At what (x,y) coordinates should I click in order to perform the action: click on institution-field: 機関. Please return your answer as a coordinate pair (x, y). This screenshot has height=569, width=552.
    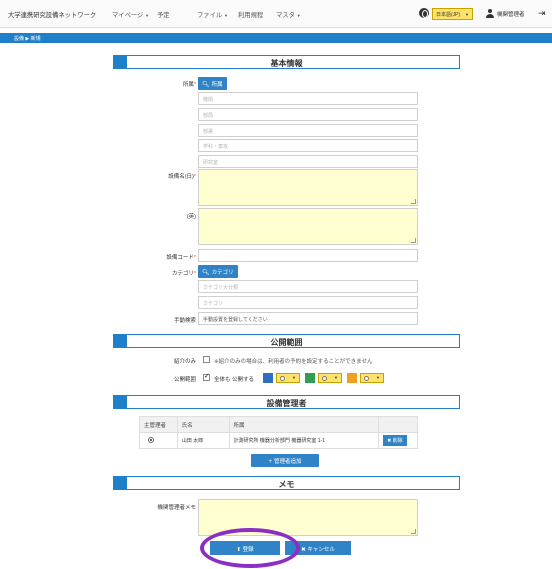
    Looking at the image, I should click on (308, 98).